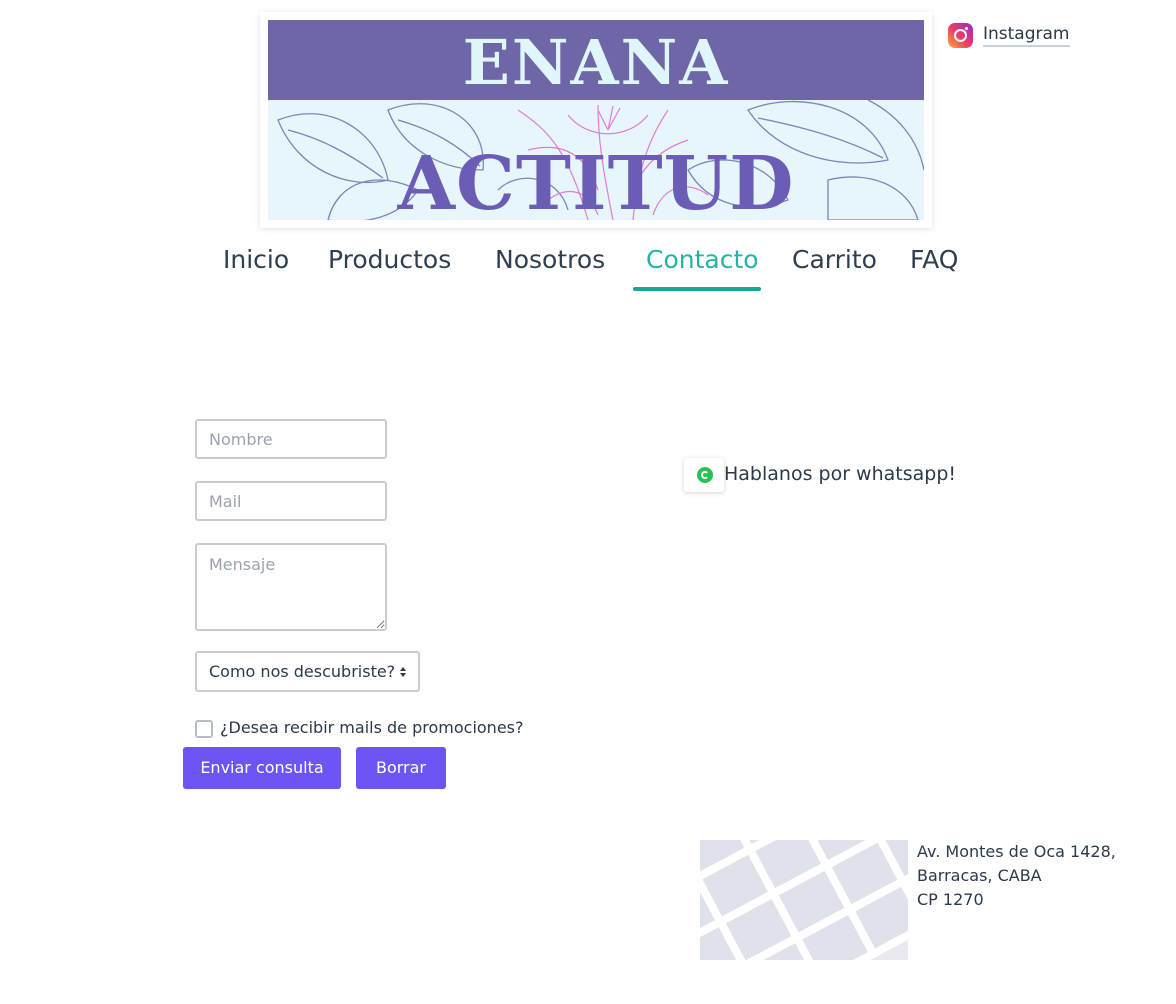 The image size is (1176, 1004). Describe the element at coordinates (834, 260) in the screenshot. I see `nav-carrito: Carrito` at that location.